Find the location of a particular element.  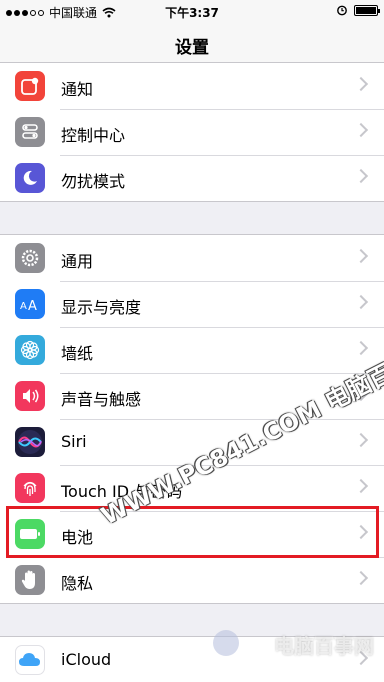

settings-row-general: 通用 is located at coordinates (192, 258).